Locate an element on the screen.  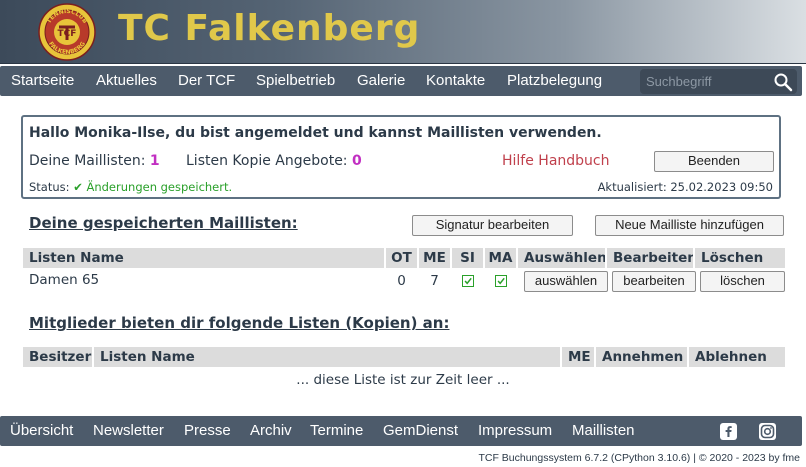
help-manual-link: Hilfe Handbuch is located at coordinates (556, 161).